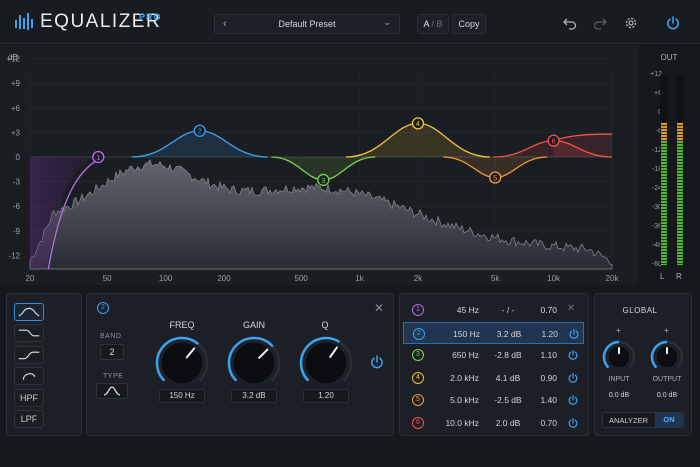 This screenshot has width=700, height=467. I want to click on copy-button: Copy, so click(469, 24).